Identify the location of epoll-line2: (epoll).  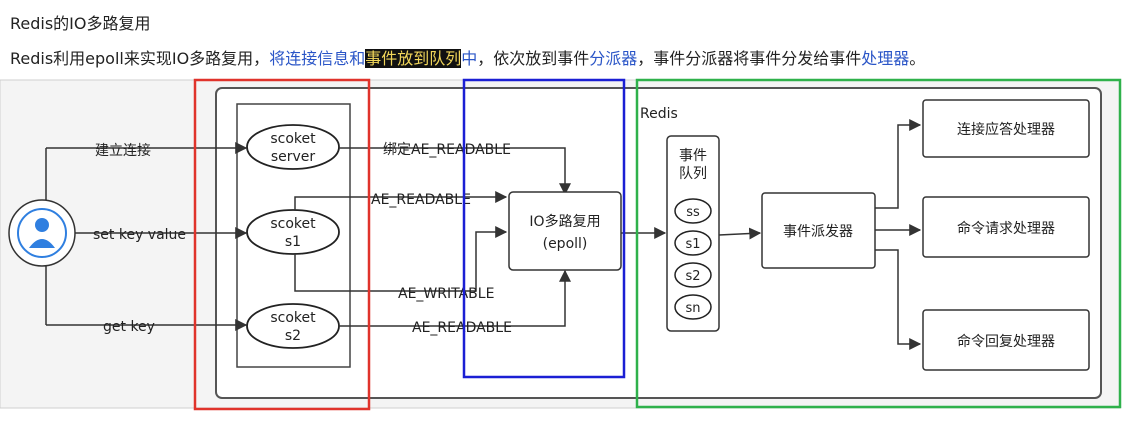
(565, 244).